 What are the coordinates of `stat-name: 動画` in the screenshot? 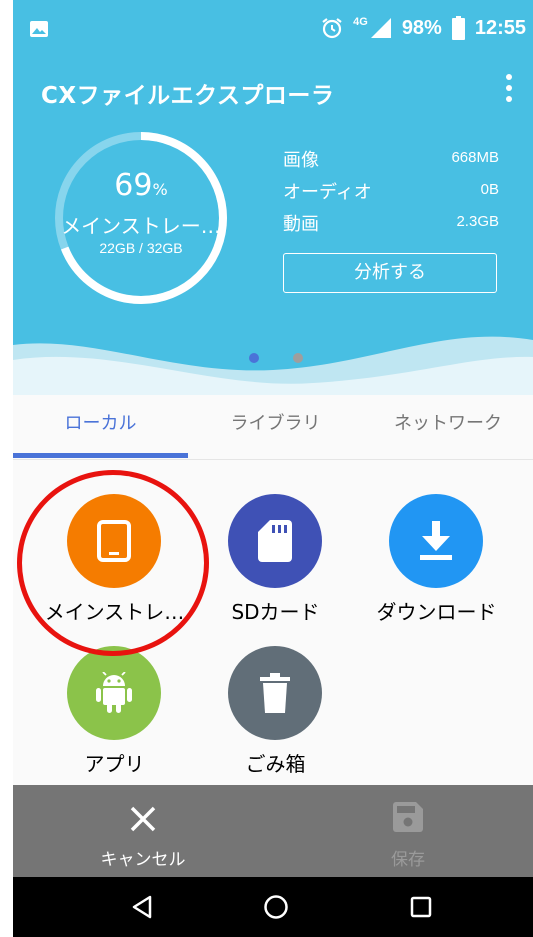 It's located at (301, 224).